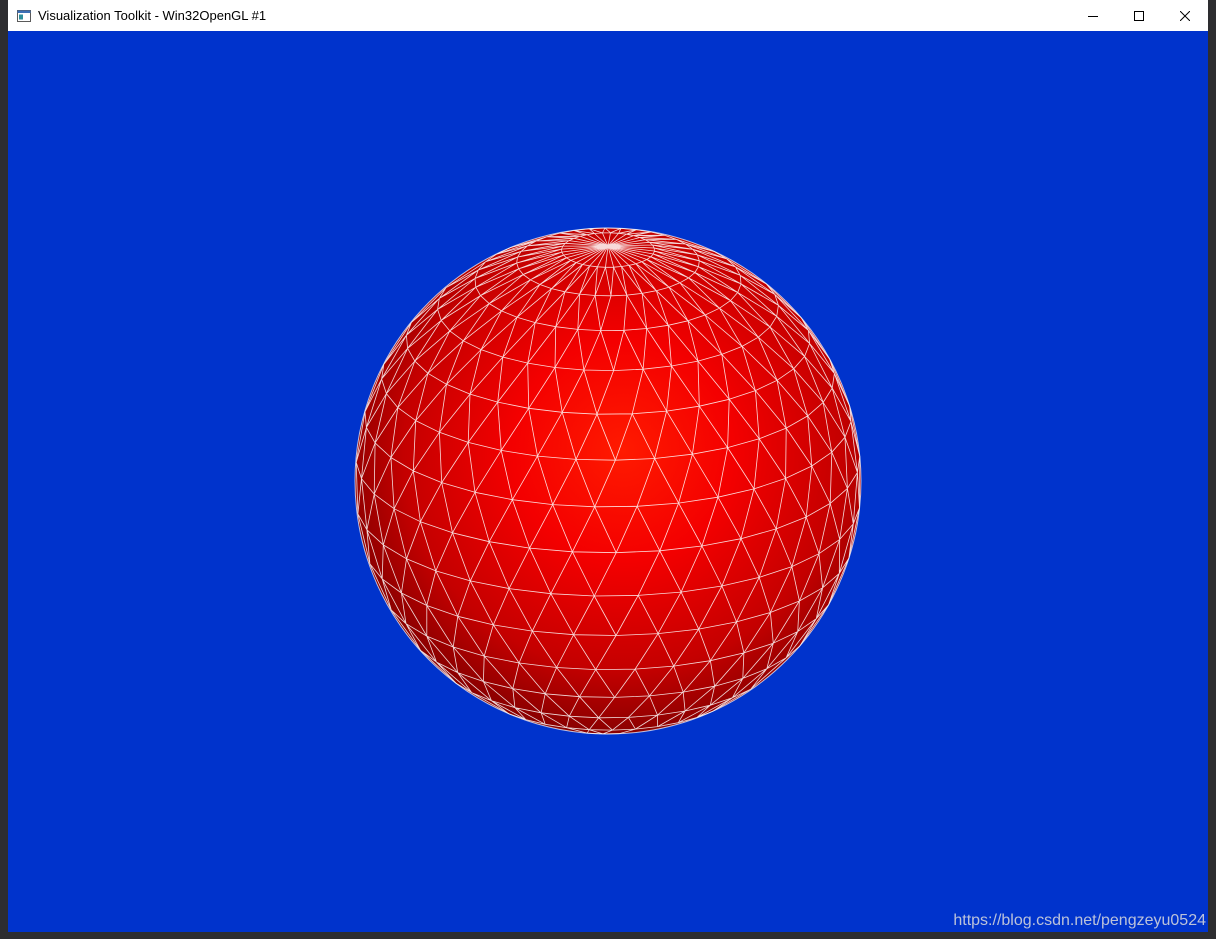 The width and height of the screenshot is (1216, 939). I want to click on watermark: https://blog.csdn.net/pengzeyu0524, so click(1079, 920).